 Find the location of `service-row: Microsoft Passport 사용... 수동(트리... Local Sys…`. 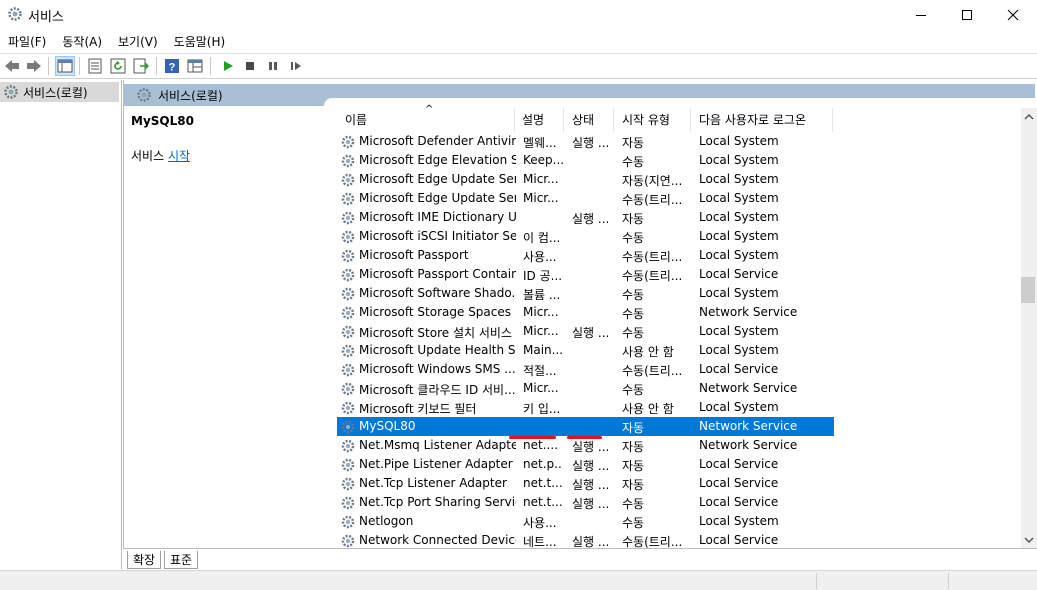

service-row: Microsoft Passport 사용... 수동(트리... Local Sys… is located at coordinates (585, 255).